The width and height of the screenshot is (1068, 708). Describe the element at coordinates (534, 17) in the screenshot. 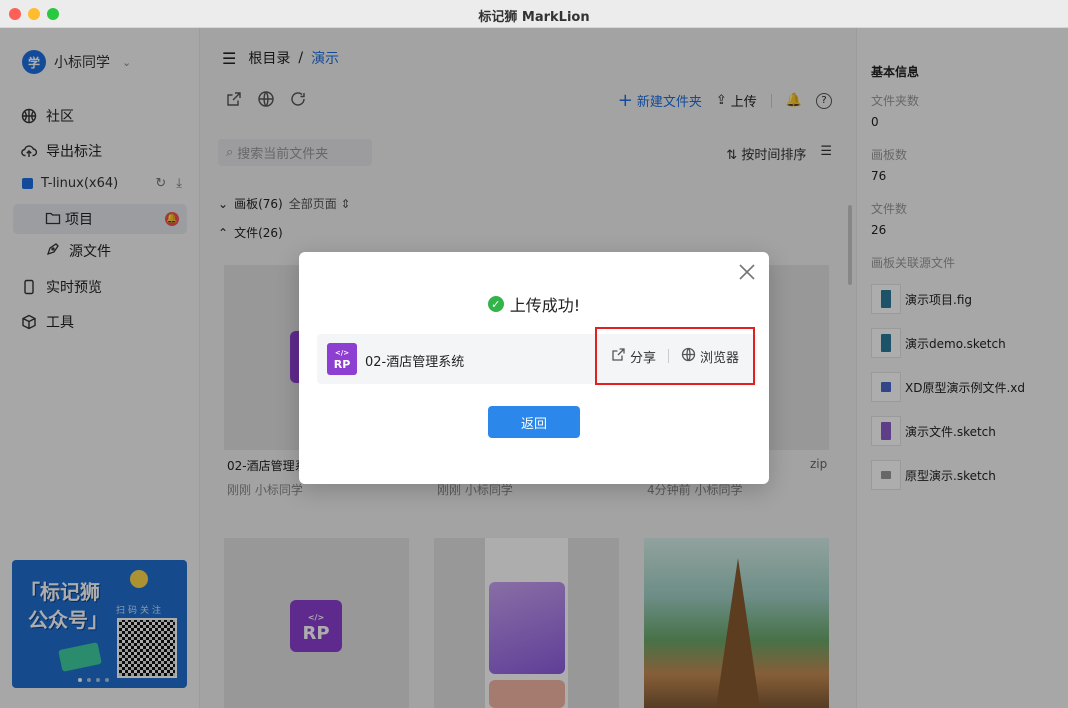

I see `window-title: 标记狮 MarkLion` at that location.